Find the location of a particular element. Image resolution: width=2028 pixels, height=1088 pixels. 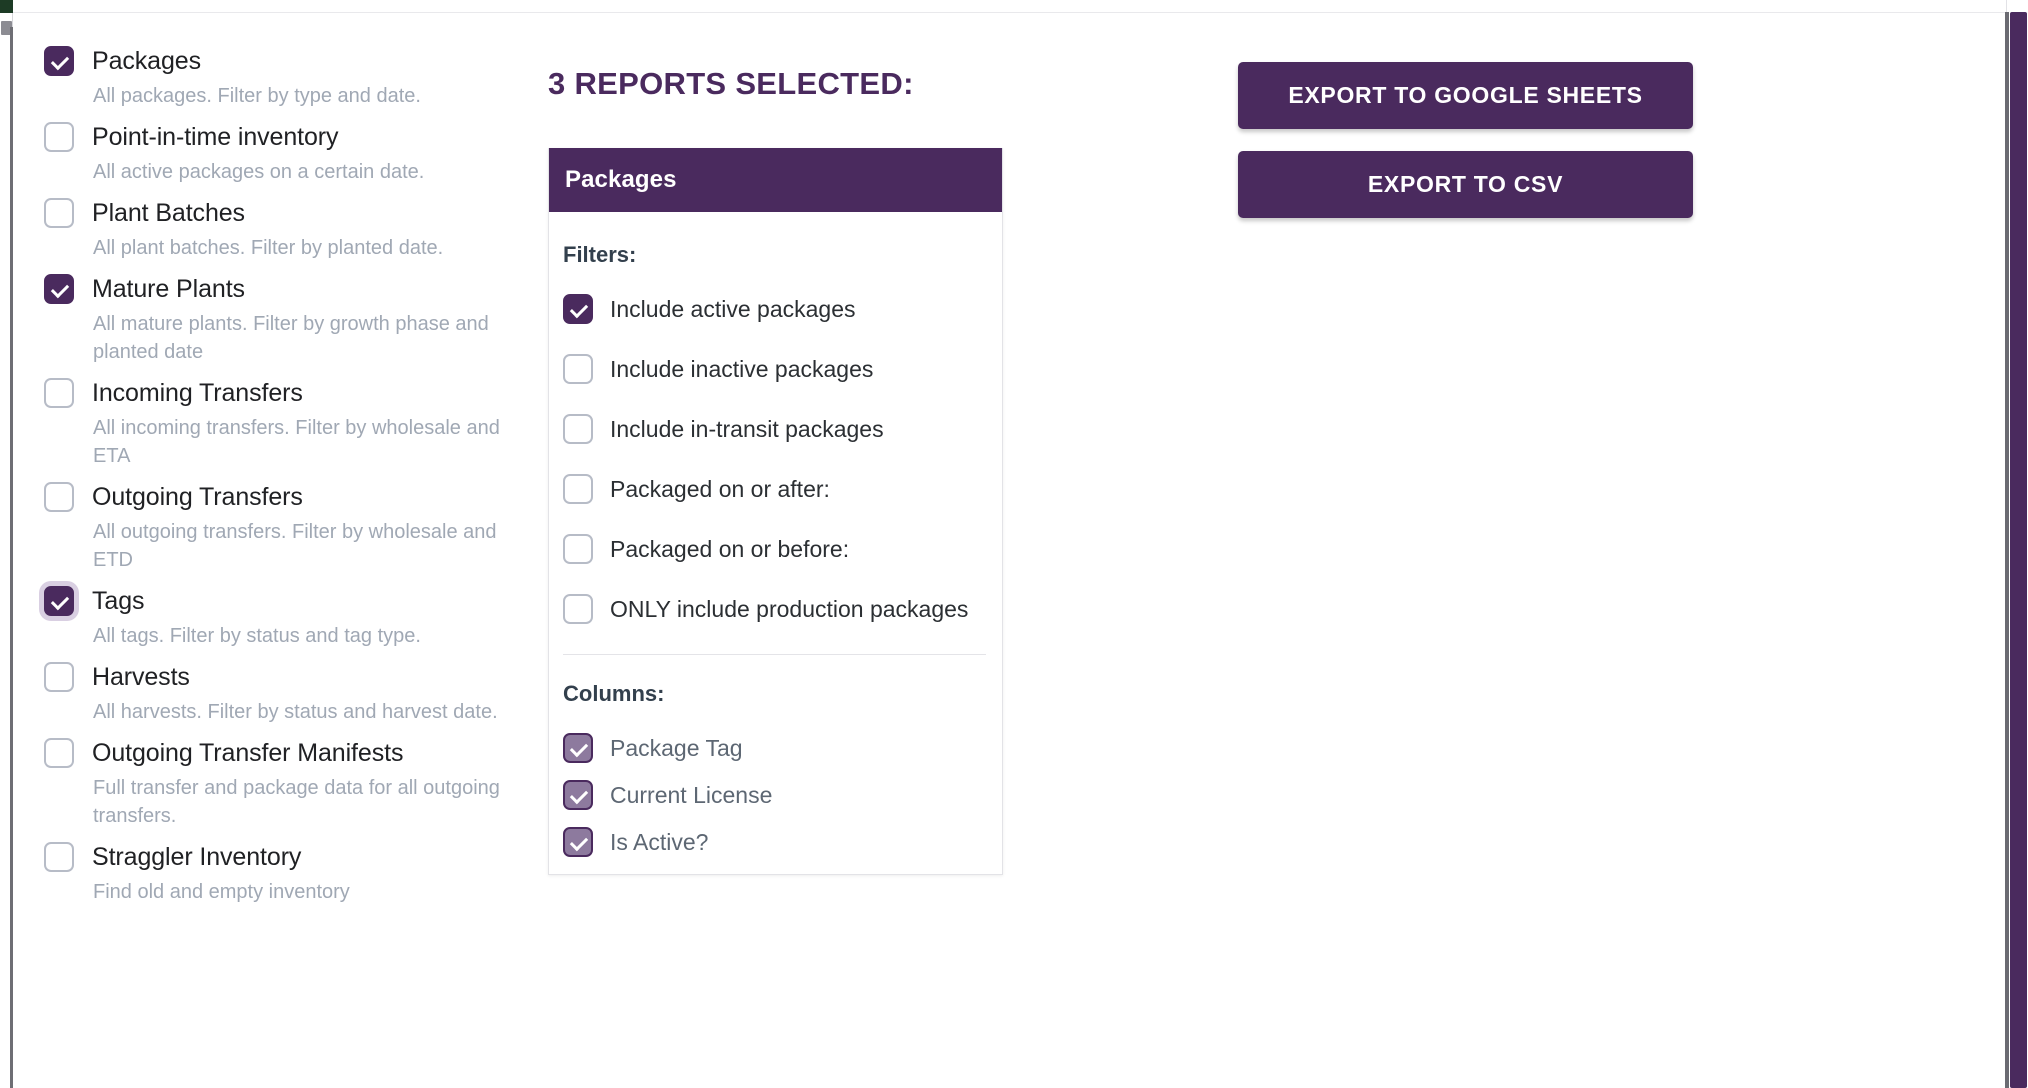

report-type-label: Harvests is located at coordinates (141, 677).